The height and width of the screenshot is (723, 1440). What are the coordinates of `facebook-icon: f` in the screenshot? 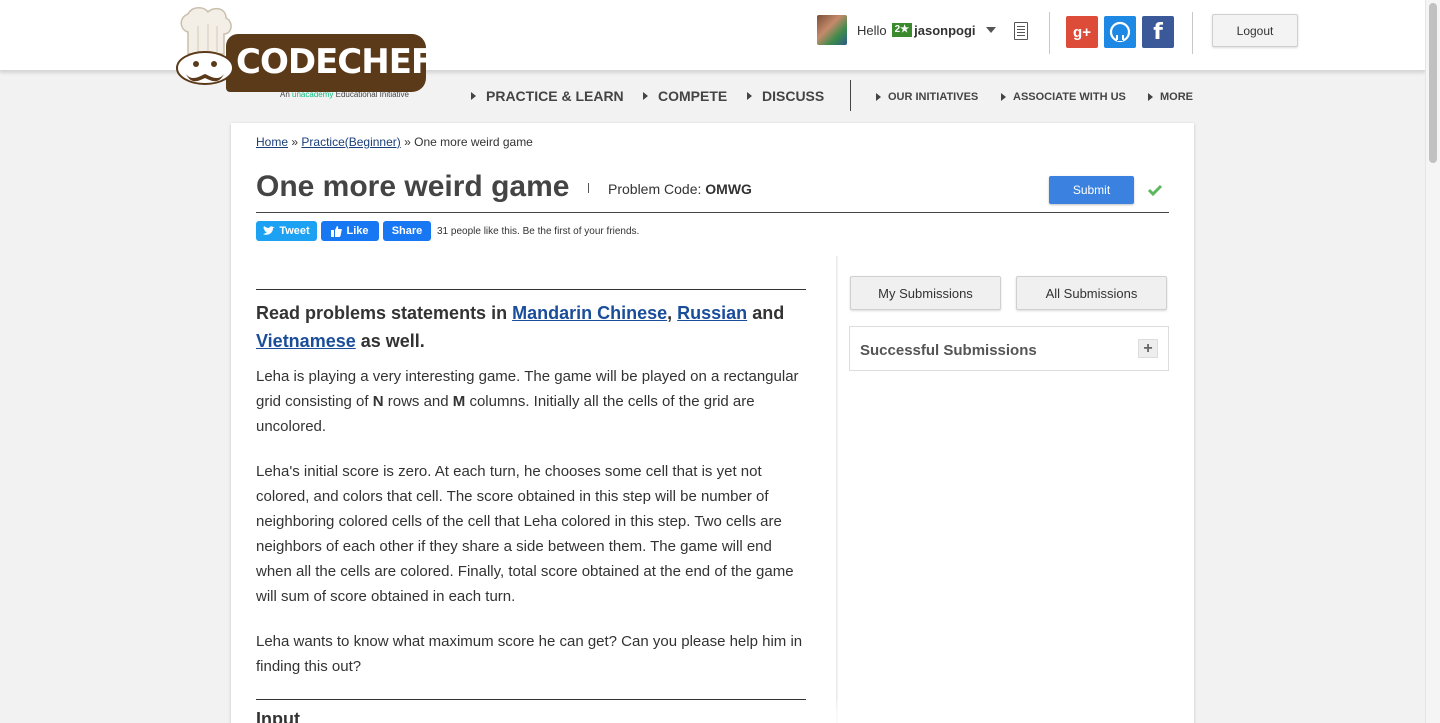 It's located at (1158, 32).